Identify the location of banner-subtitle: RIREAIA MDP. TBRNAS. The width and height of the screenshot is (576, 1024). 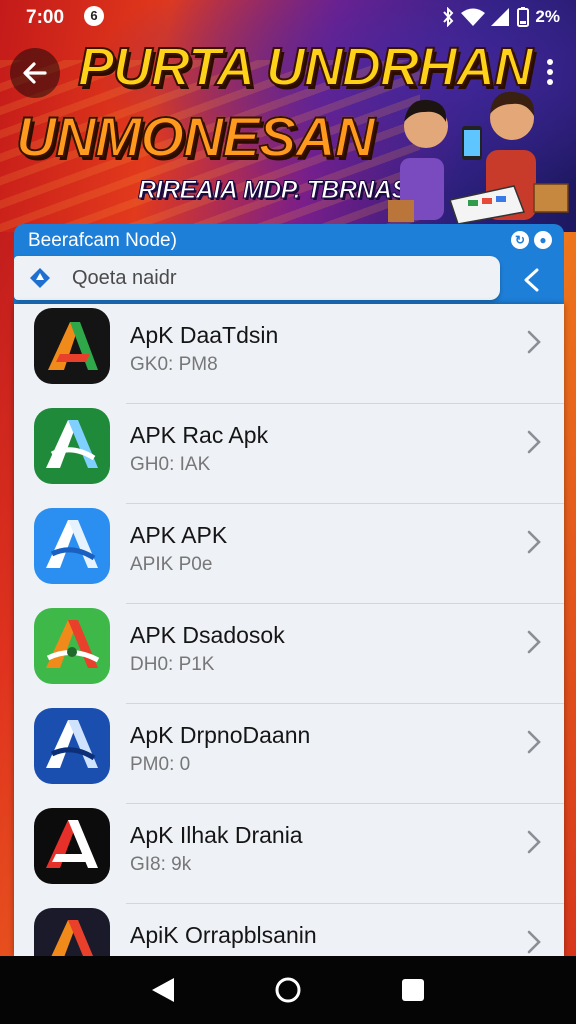
(273, 190).